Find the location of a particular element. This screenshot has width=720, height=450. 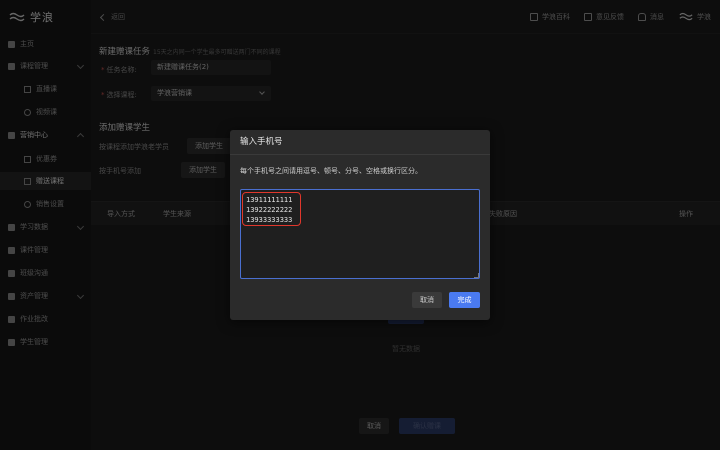

resize-handle-icon is located at coordinates (476, 275).